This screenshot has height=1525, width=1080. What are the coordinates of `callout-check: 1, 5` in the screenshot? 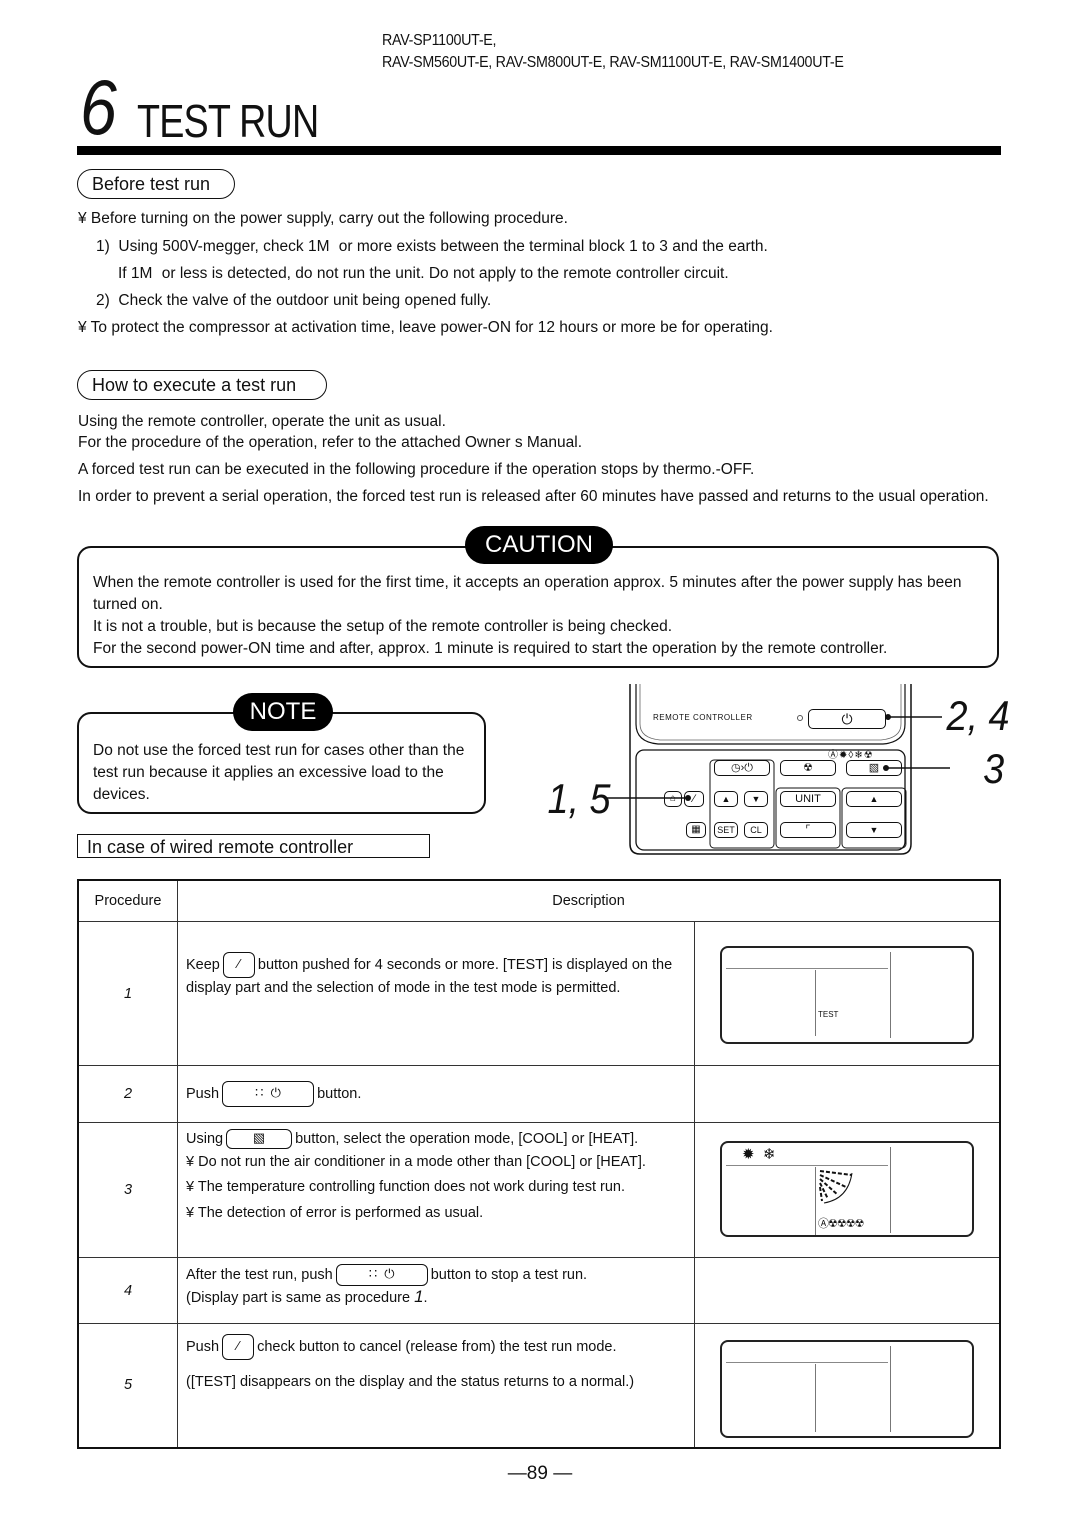 It's located at (579, 798).